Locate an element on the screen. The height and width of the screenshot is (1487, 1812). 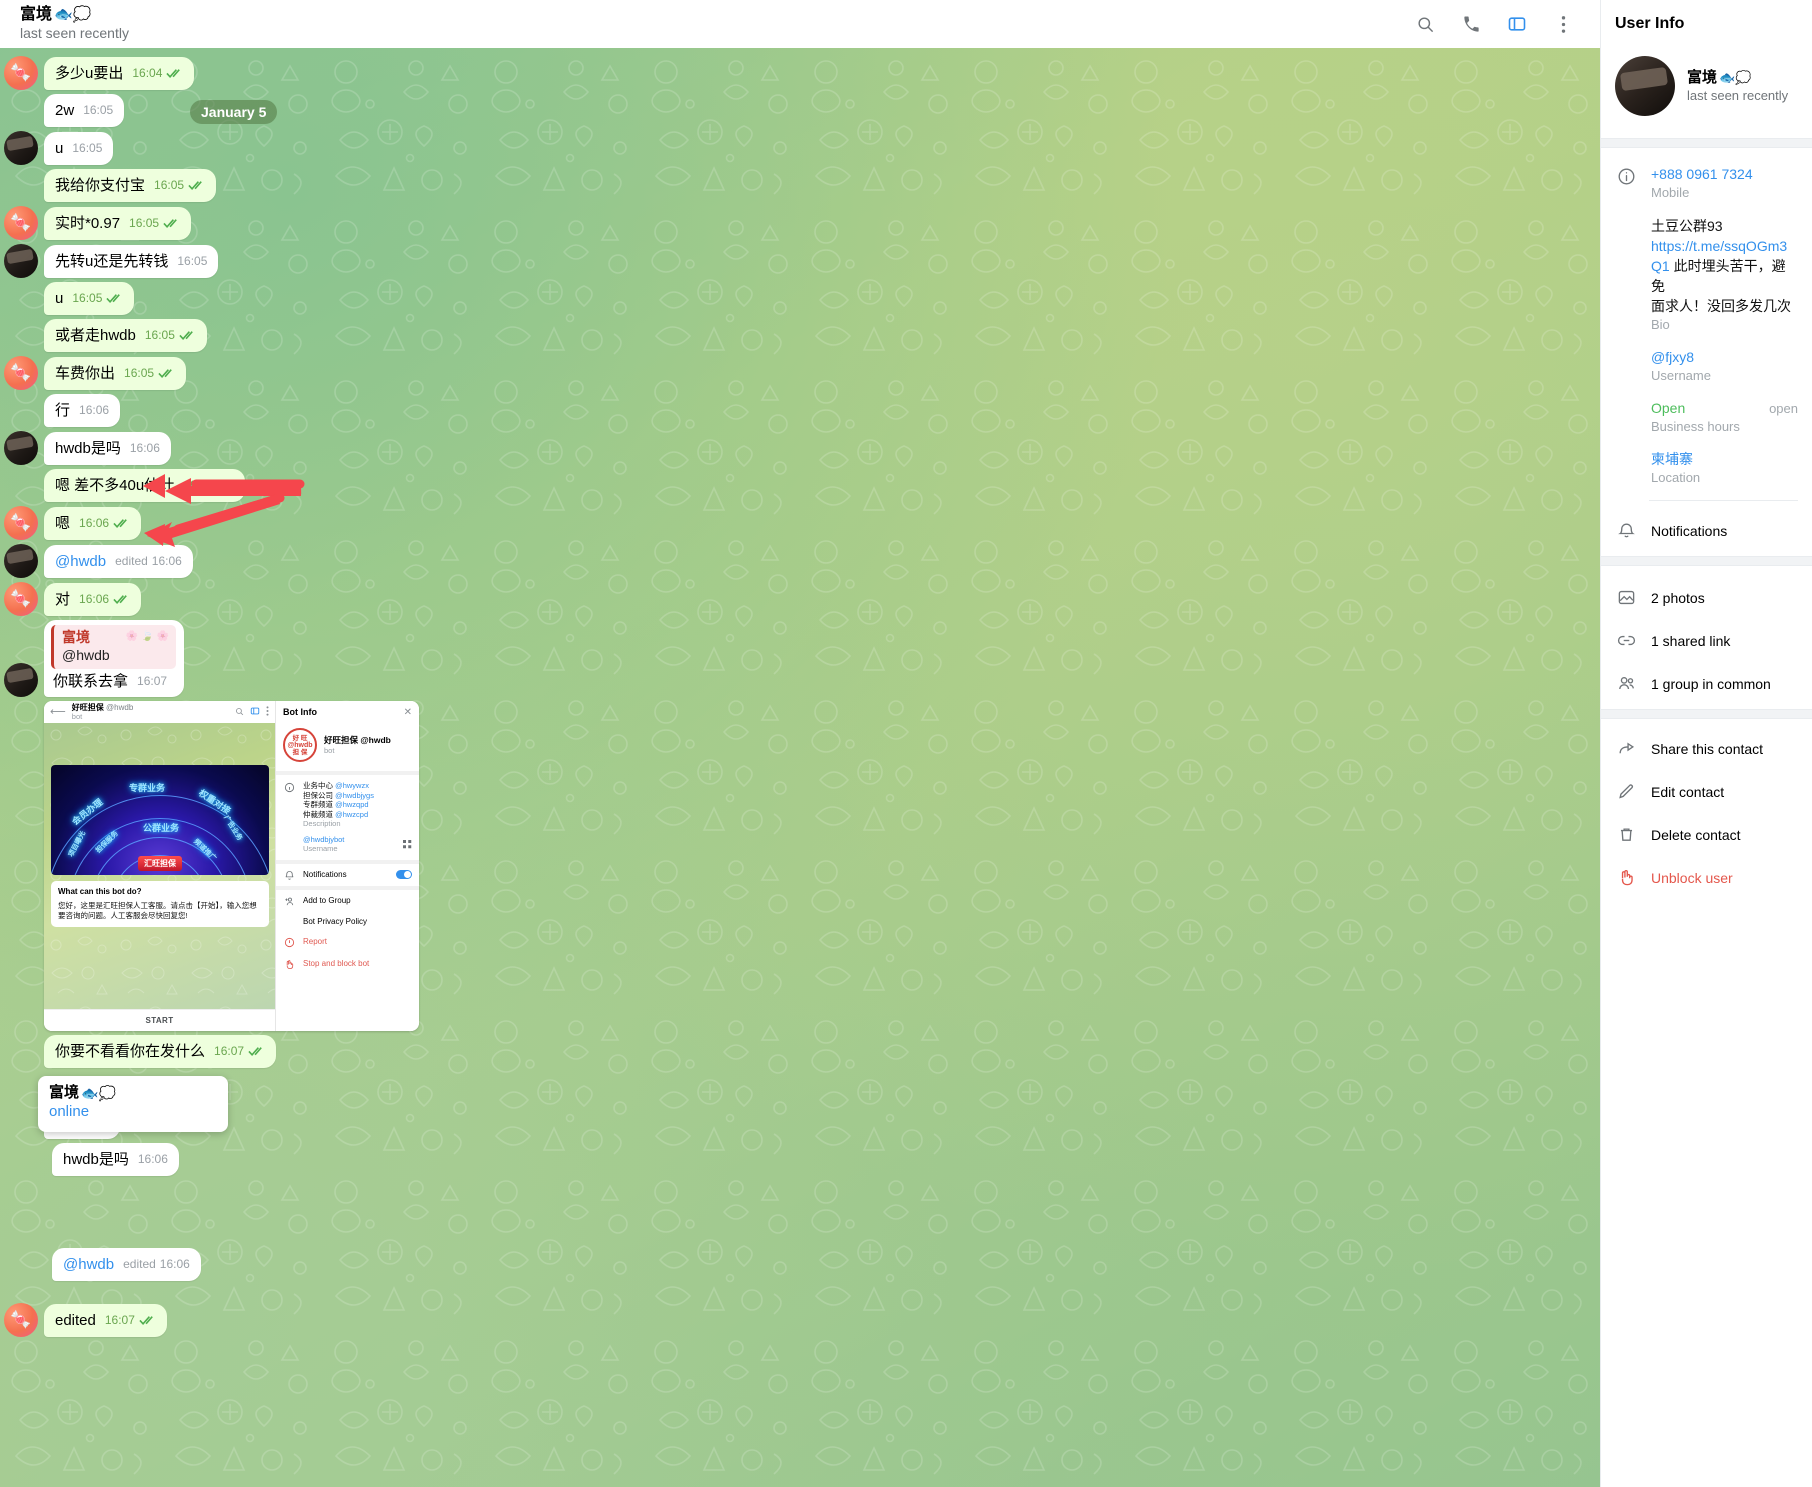
message-meta: 16:05 is located at coordinates (87, 148).